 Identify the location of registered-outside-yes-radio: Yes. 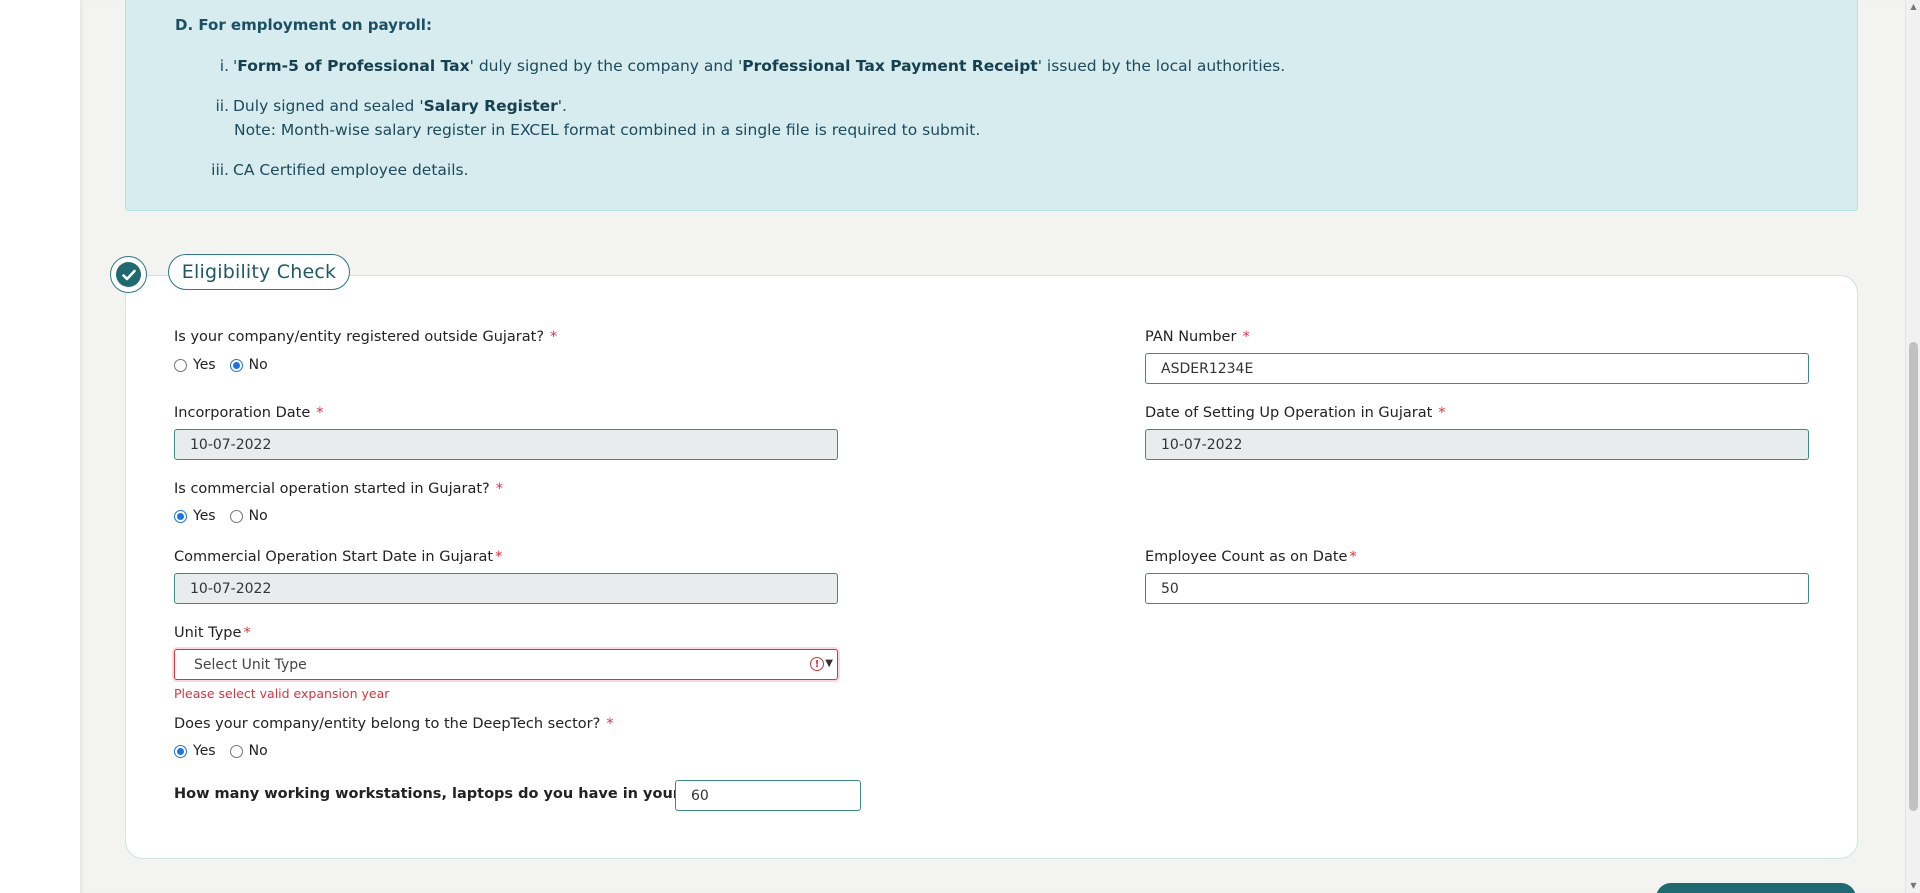
(195, 365).